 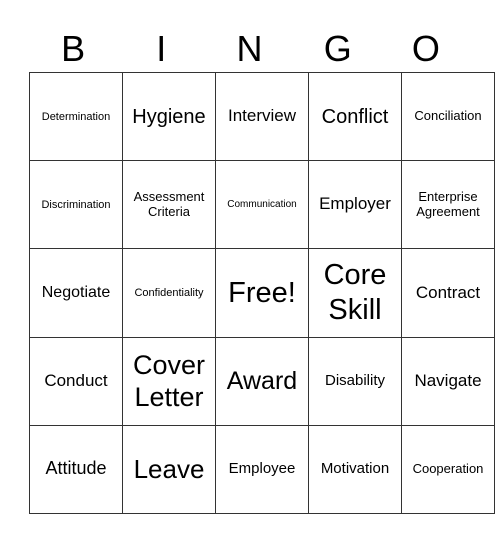 I want to click on bingo-cell: Determination, so click(x=76, y=116).